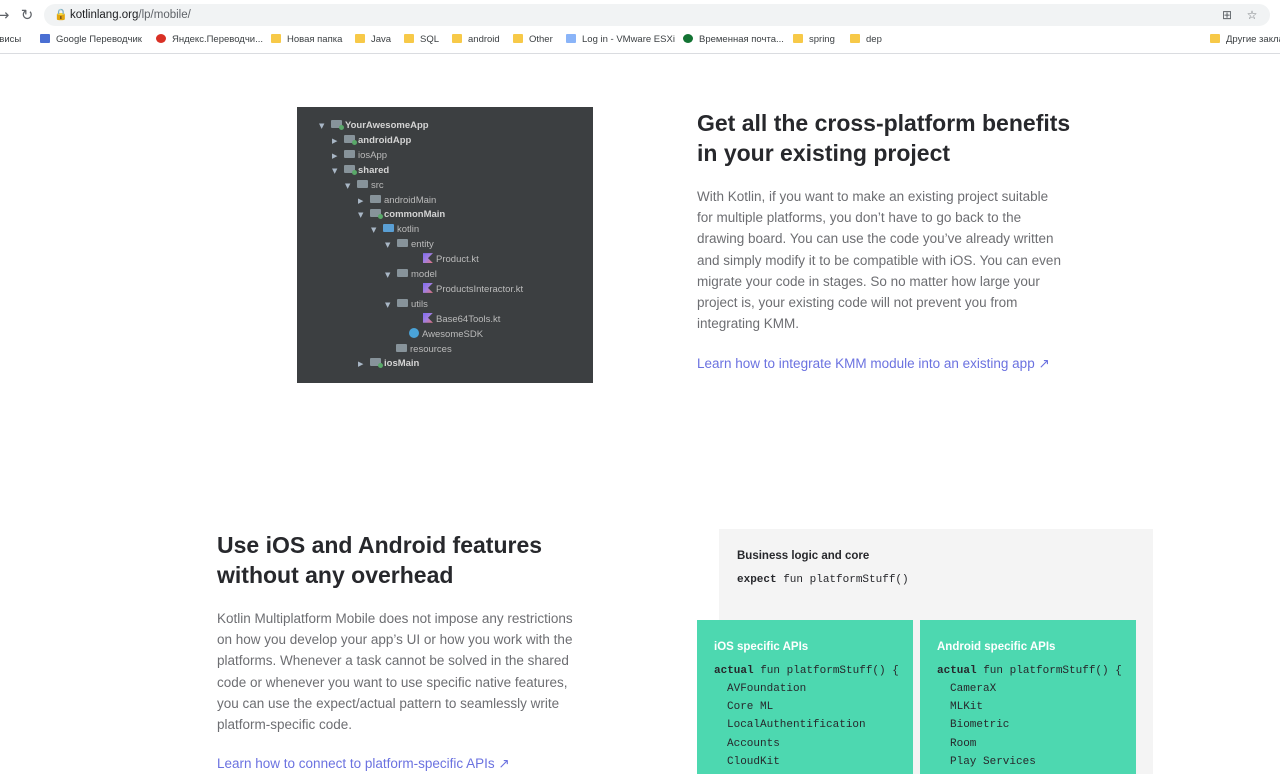  What do you see at coordinates (457, 260) in the screenshot?
I see `tree-node-label: Product.kt` at bounding box center [457, 260].